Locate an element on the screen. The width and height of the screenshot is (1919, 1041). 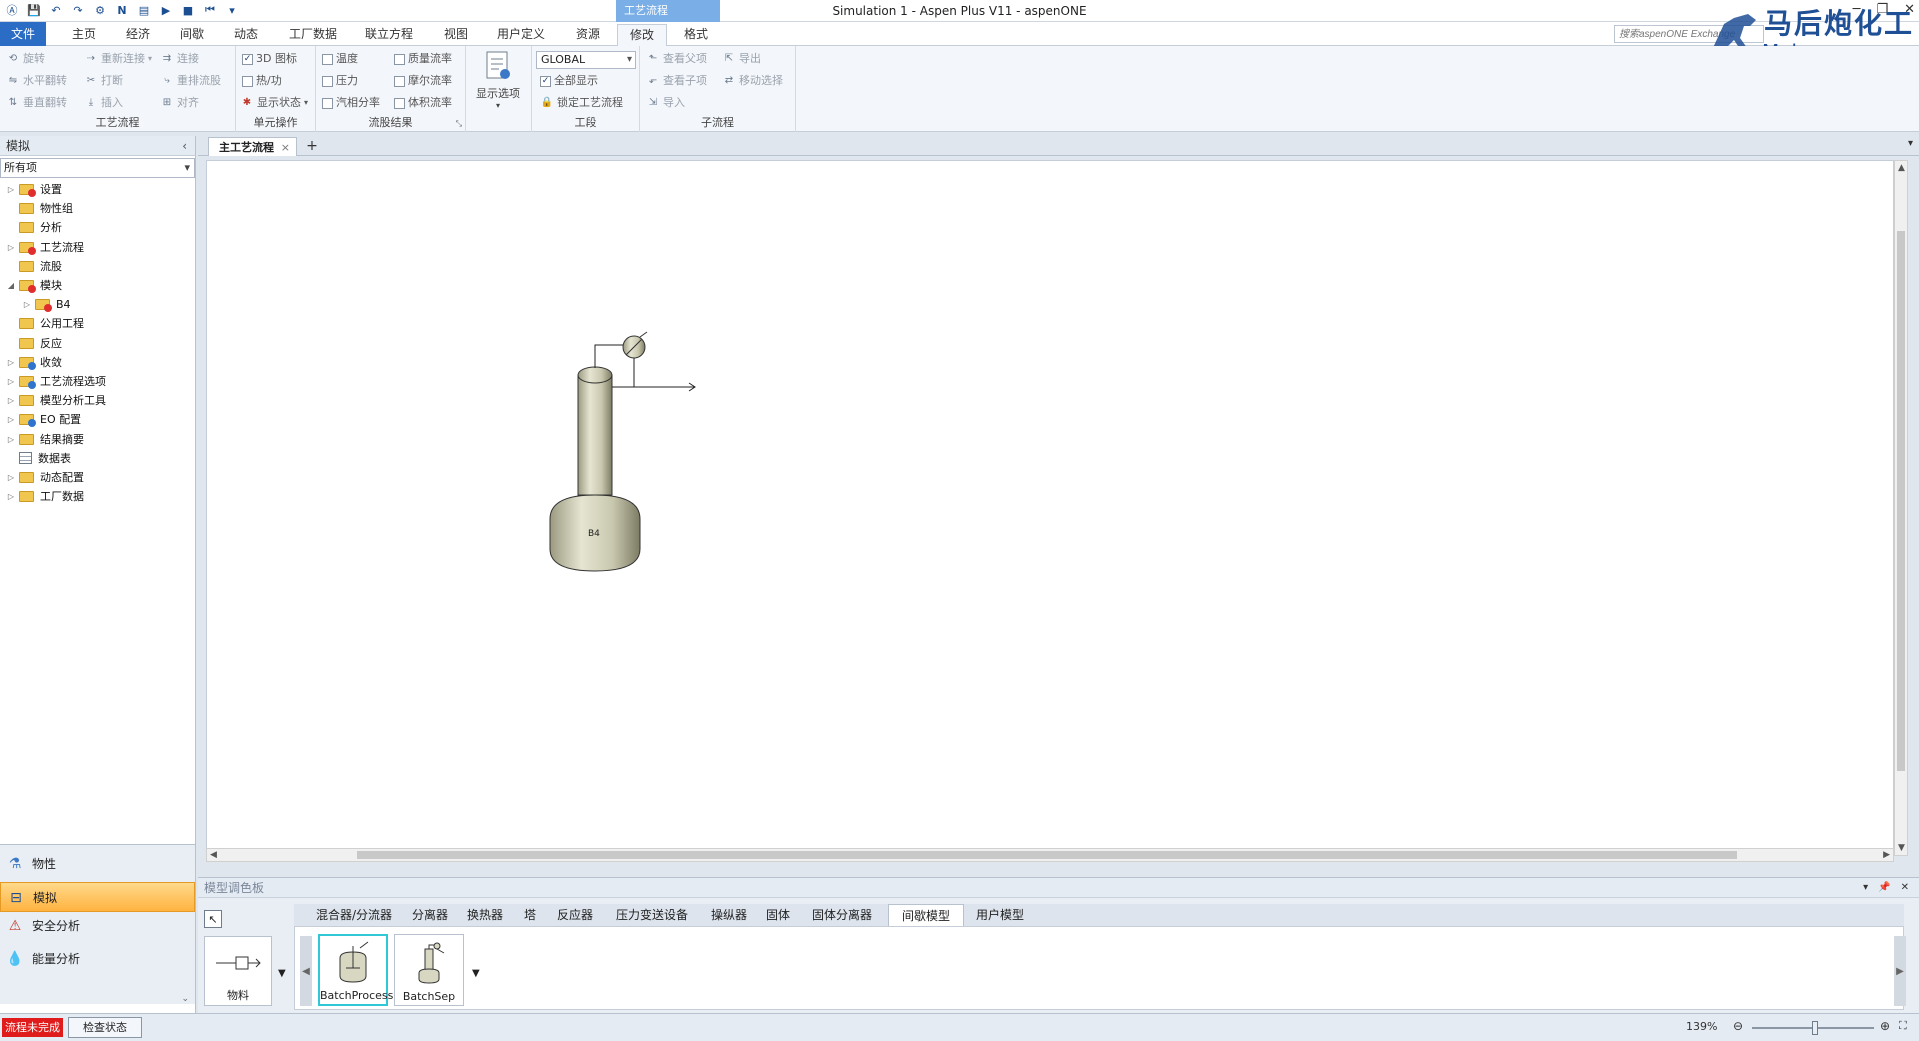
reconnect-button: ⇢ 重新连接 ▾ is located at coordinates (118, 59).